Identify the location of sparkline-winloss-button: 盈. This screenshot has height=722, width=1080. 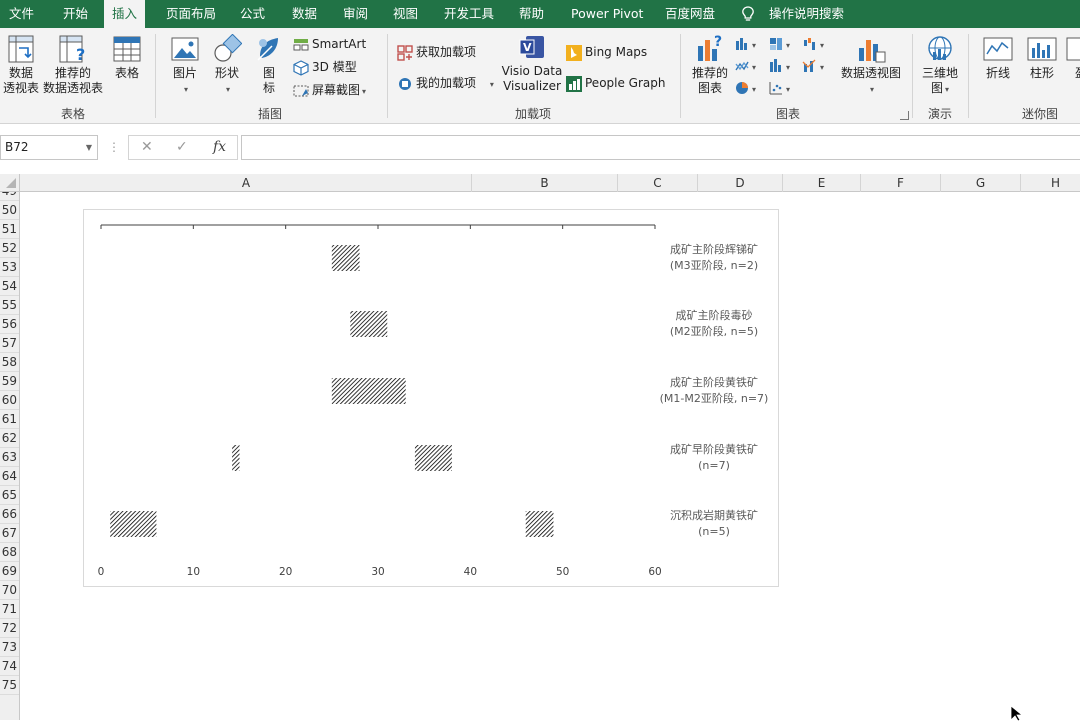
(1073, 57).